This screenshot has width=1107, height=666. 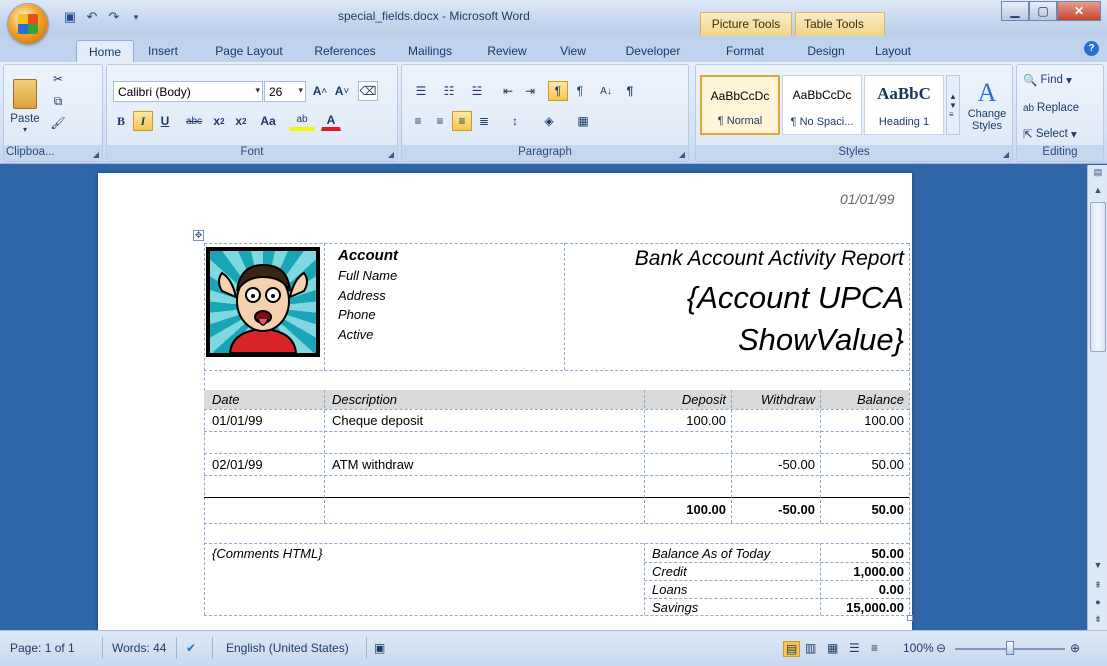 What do you see at coordinates (1091, 48) in the screenshot?
I see `help-icon: ?` at bounding box center [1091, 48].